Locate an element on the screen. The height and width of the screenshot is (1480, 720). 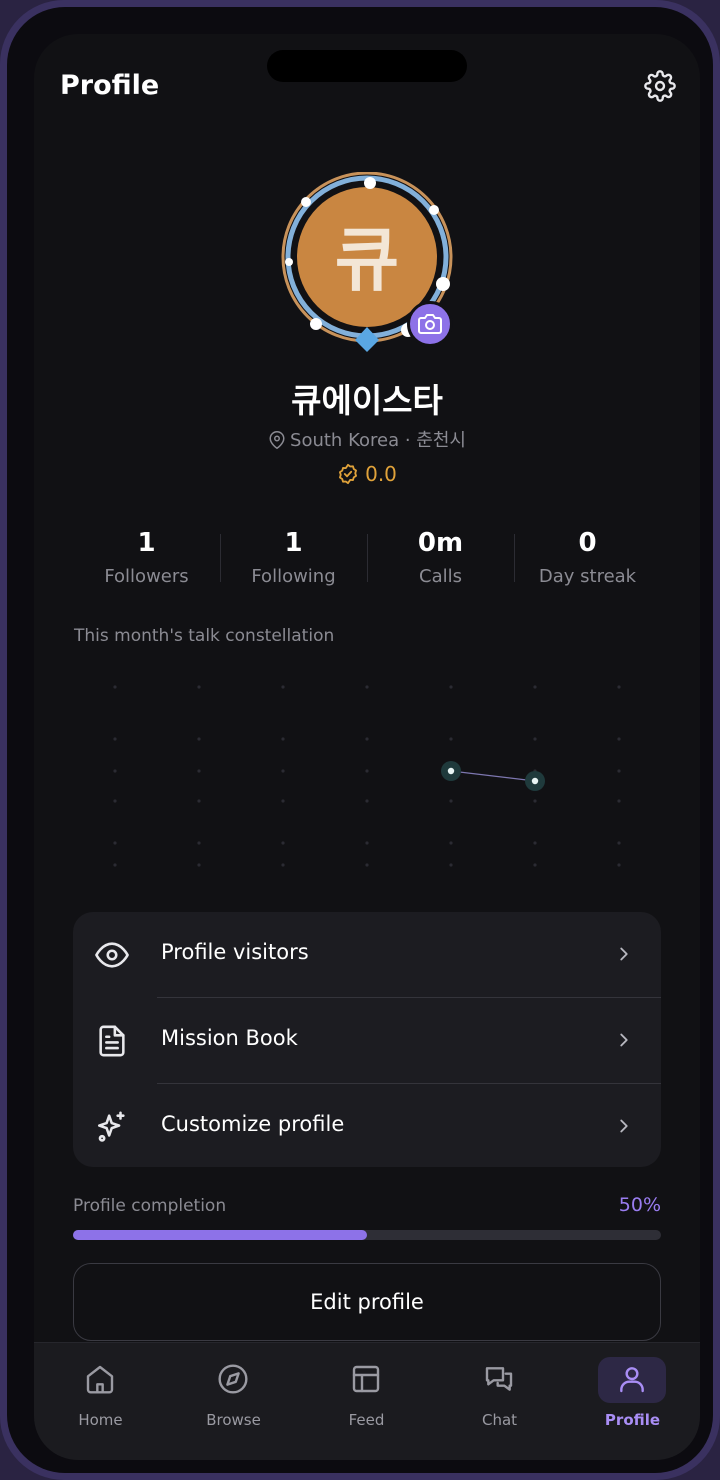
rating: 0.0 is located at coordinates (367, 474).